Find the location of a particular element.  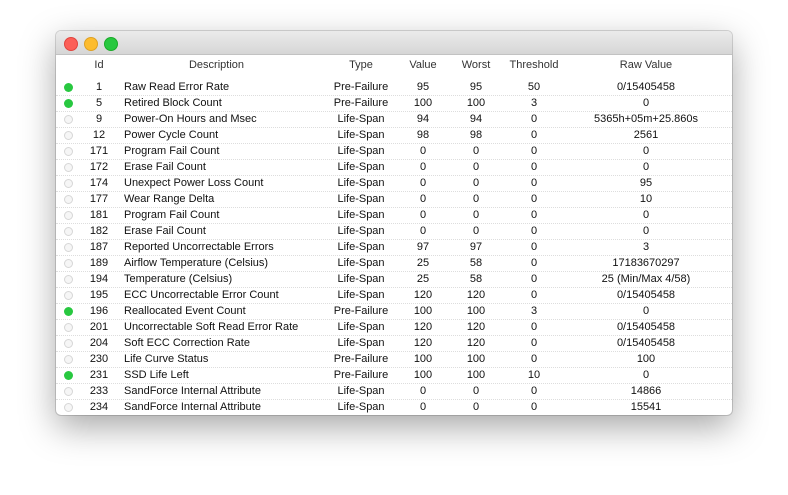

attribute-id: 182 is located at coordinates (99, 231).